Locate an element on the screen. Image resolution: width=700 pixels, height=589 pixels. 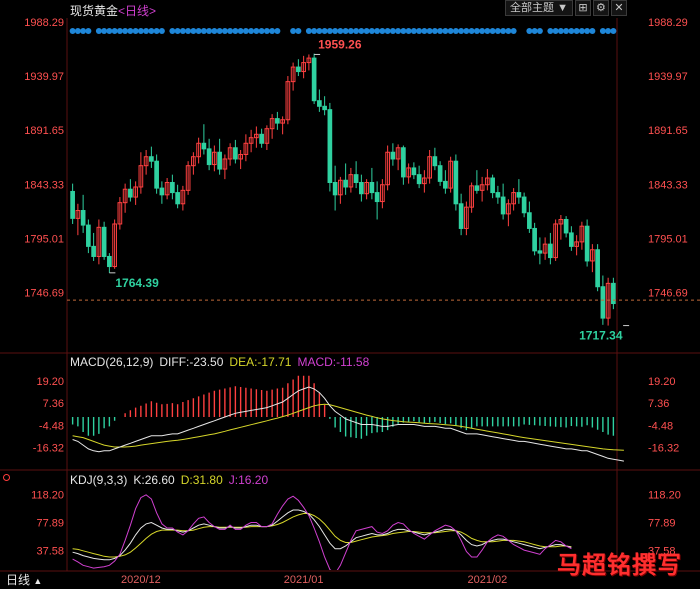
y-tick-left: 1939.97 is located at coordinates (44, 77).